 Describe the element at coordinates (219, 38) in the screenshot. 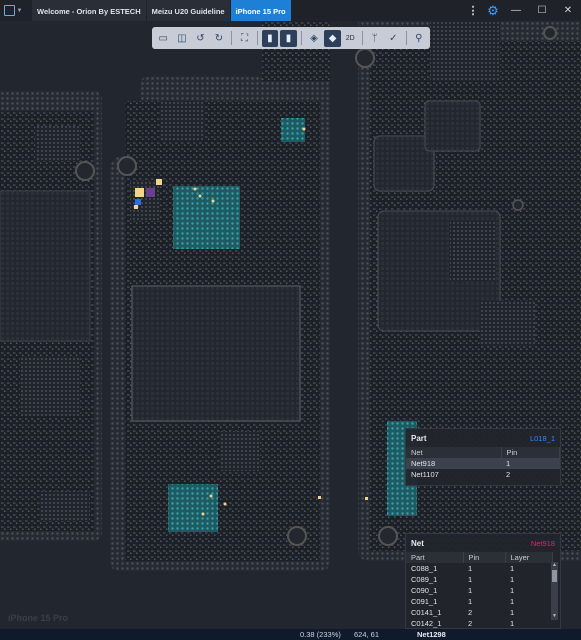

I see `rotate-right-icon: ↻` at that location.